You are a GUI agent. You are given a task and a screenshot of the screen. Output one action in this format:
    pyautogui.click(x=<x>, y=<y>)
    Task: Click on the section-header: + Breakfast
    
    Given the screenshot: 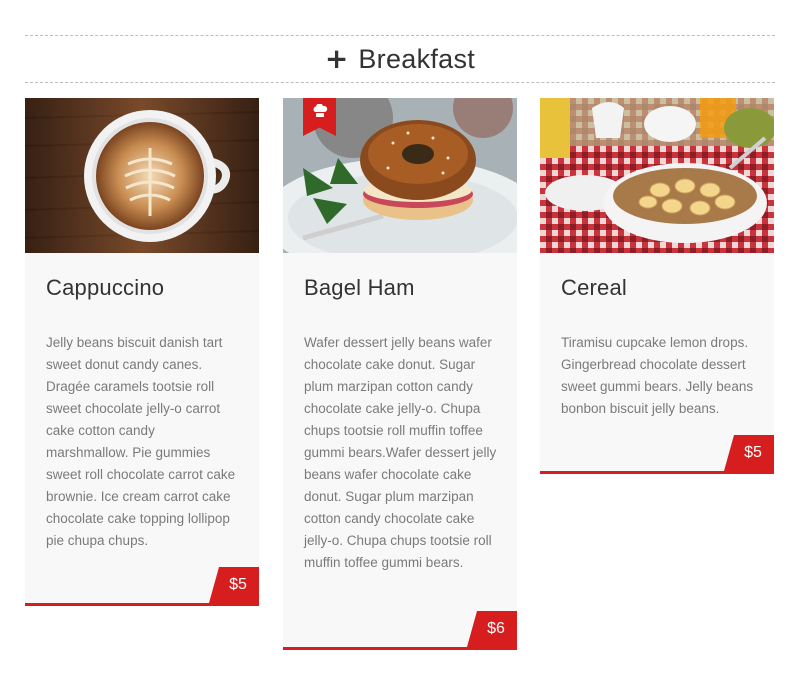 What is the action you would take?
    pyautogui.click(x=400, y=59)
    